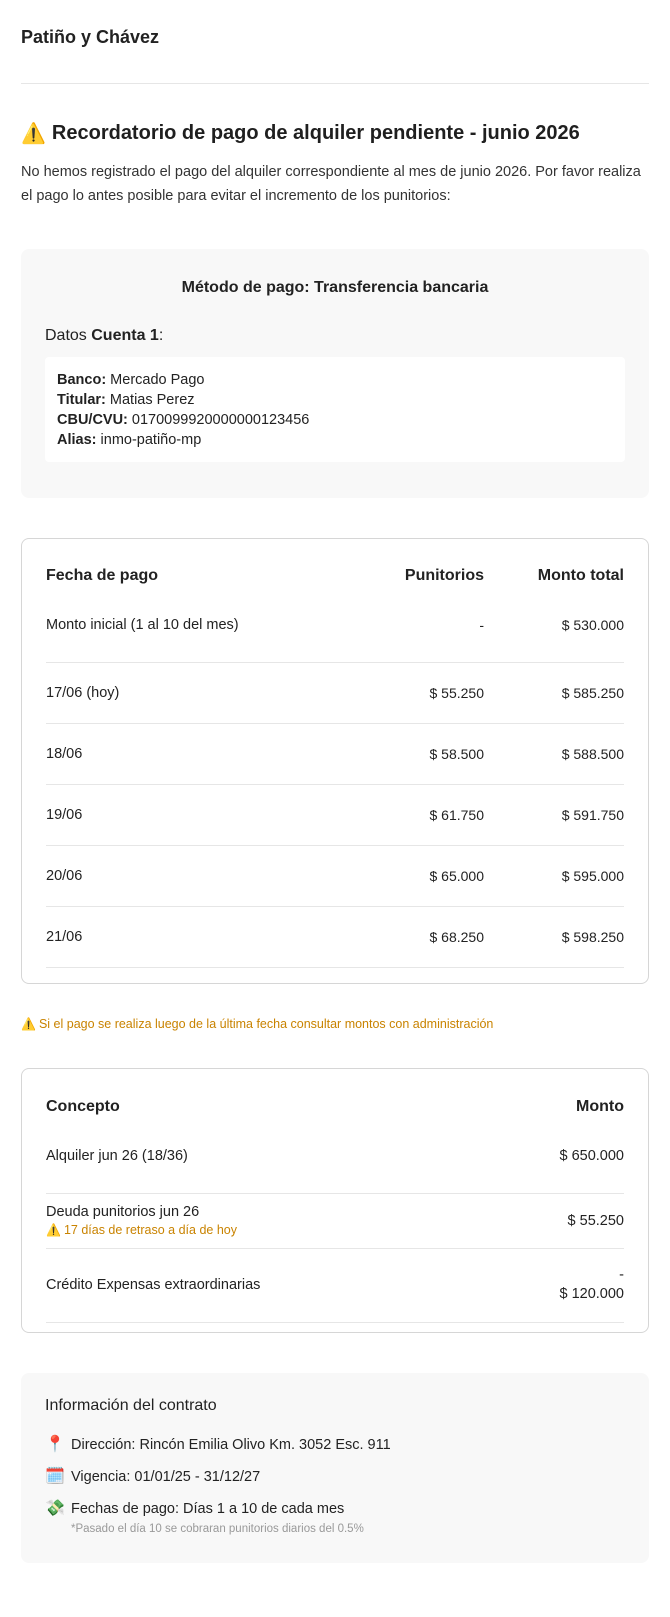  Describe the element at coordinates (218, 420) in the screenshot. I see `cbu-value: 0170099920000000123456` at that location.